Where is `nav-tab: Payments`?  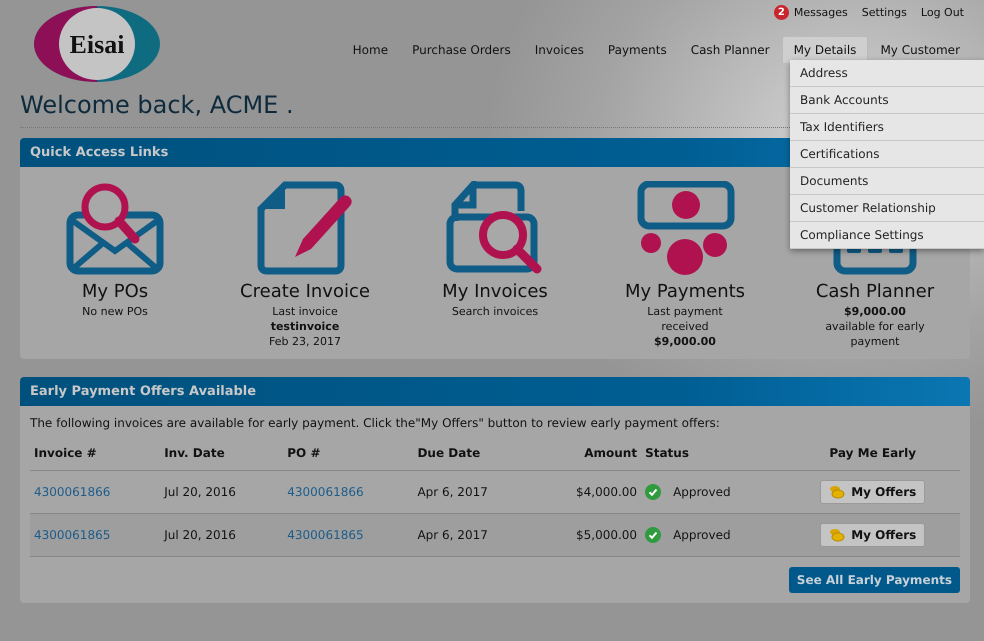
nav-tab: Payments is located at coordinates (637, 49).